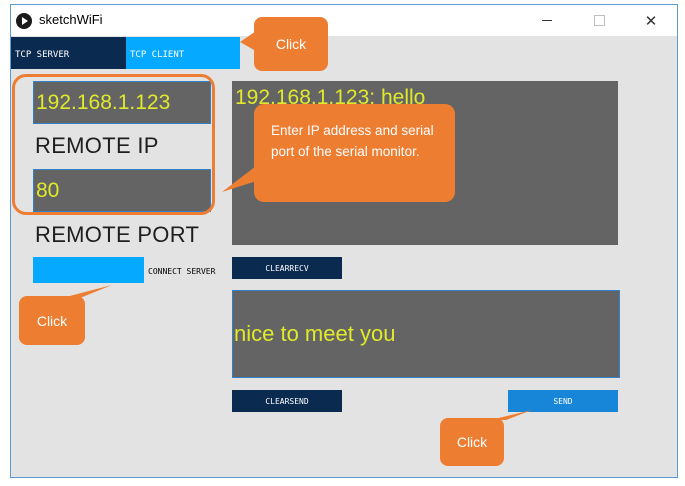 This screenshot has width=685, height=486. Describe the element at coordinates (426, 334) in the screenshot. I see `send-input: nice to meet you` at that location.